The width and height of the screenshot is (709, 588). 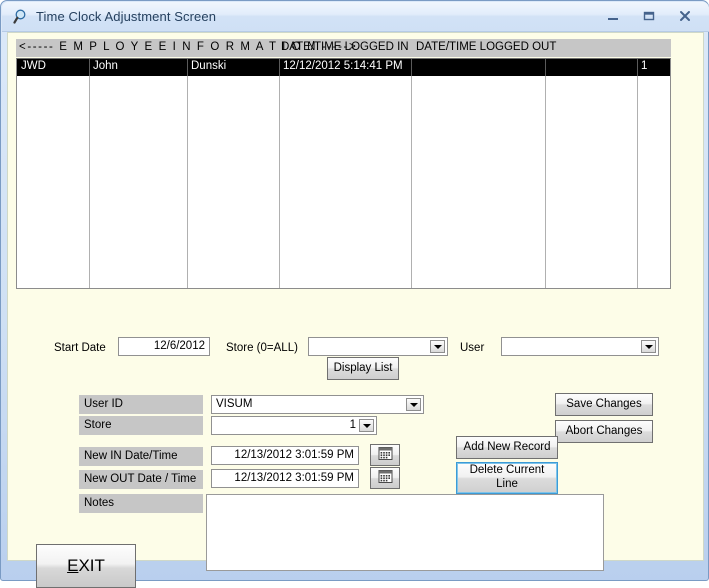 I want to click on title-bar: Time Clock Adjustment Screen, so click(x=355, y=17).